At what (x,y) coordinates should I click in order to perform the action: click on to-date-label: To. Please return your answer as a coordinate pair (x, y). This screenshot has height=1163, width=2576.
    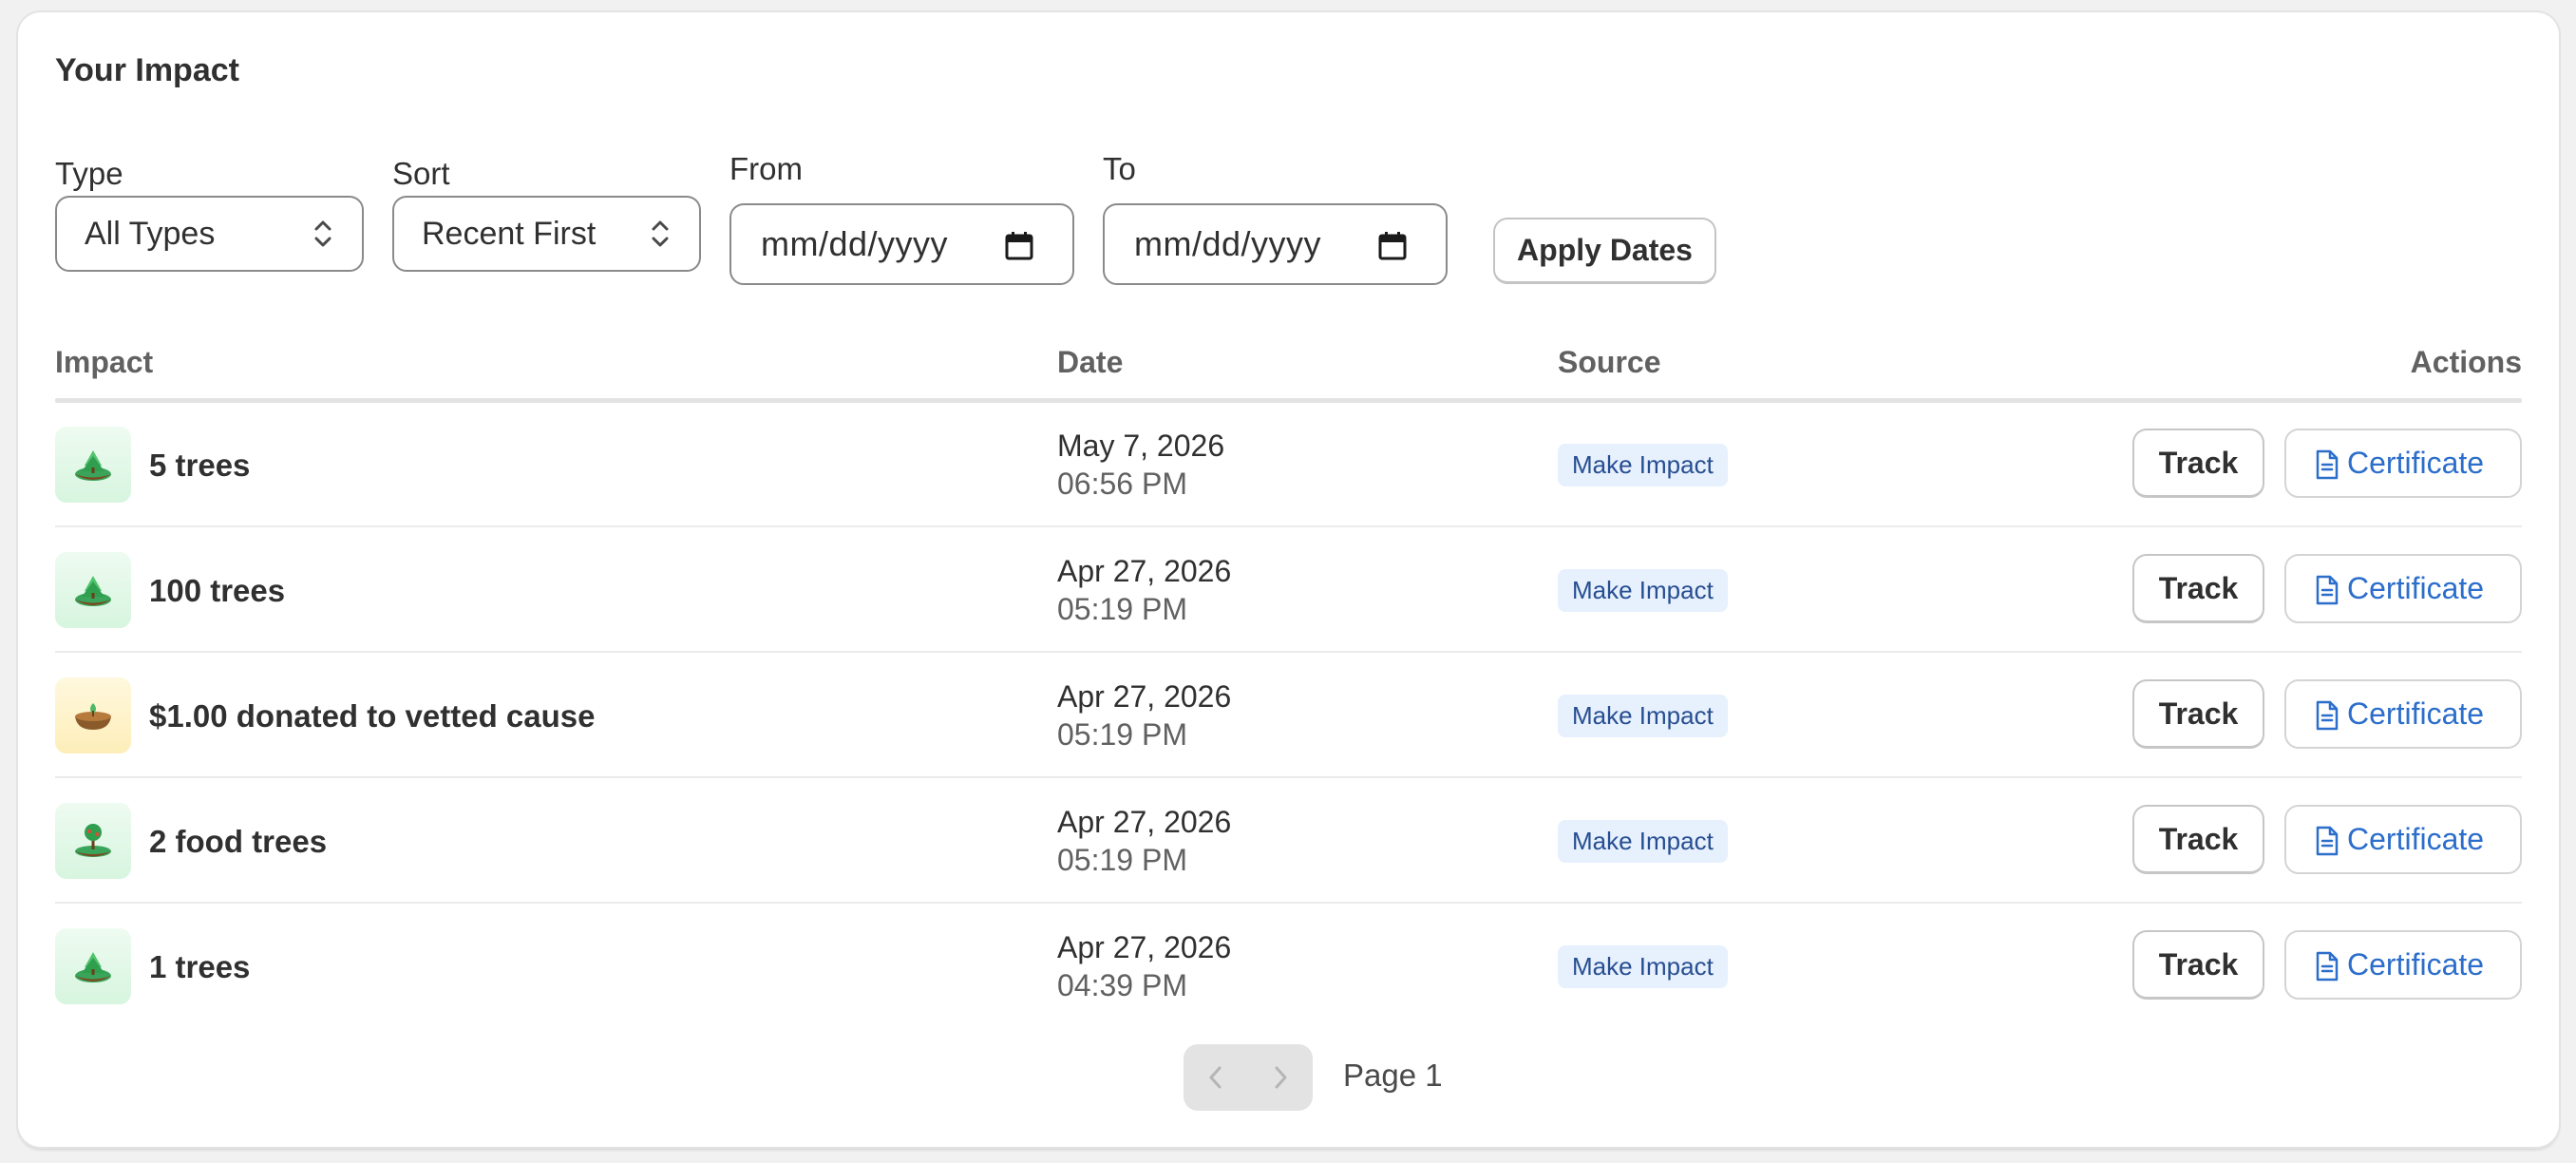
    Looking at the image, I should click on (1119, 168).